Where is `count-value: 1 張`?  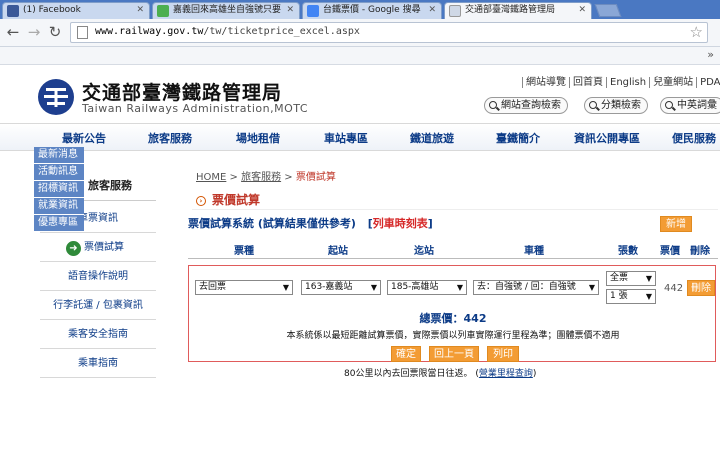 count-value: 1 張 is located at coordinates (619, 296).